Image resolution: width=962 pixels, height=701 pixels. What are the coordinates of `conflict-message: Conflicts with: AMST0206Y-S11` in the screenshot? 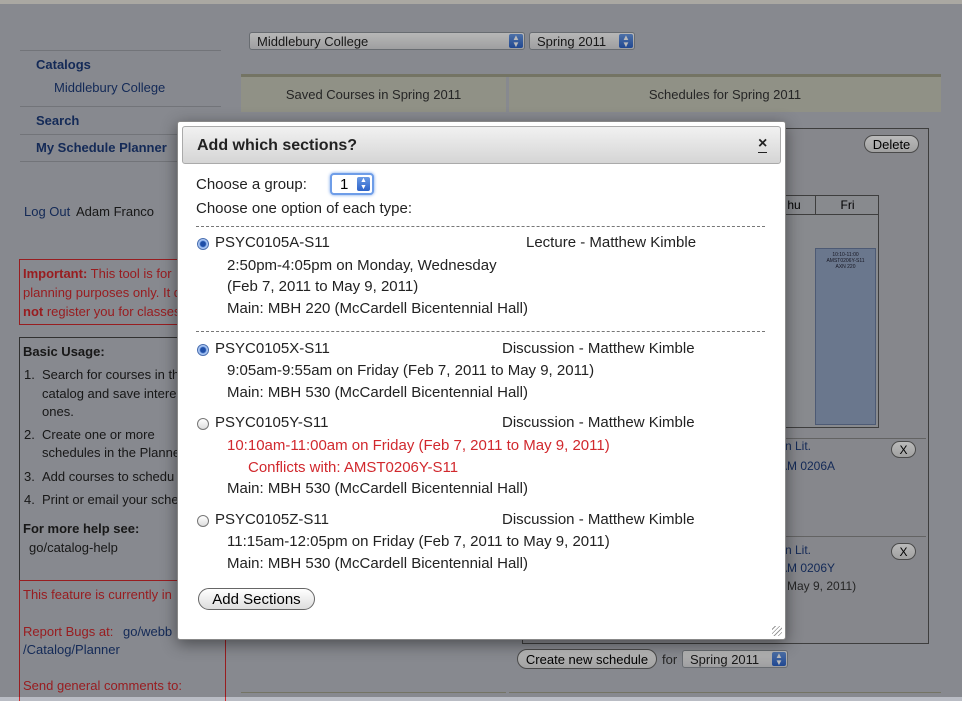 It's located at (353, 467).